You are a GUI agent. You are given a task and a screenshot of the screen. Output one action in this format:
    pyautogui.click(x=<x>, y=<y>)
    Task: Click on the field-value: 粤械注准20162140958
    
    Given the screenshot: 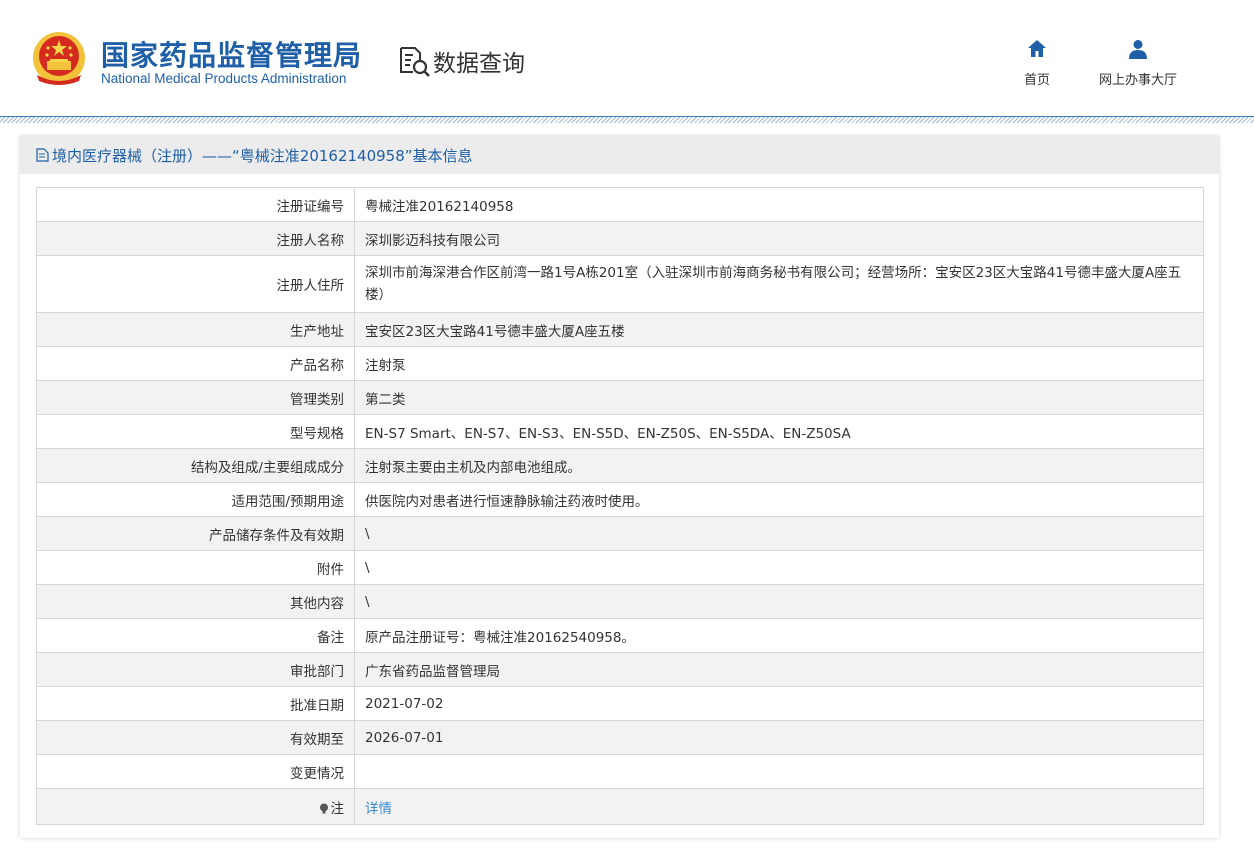 What is the action you would take?
    pyautogui.click(x=779, y=204)
    